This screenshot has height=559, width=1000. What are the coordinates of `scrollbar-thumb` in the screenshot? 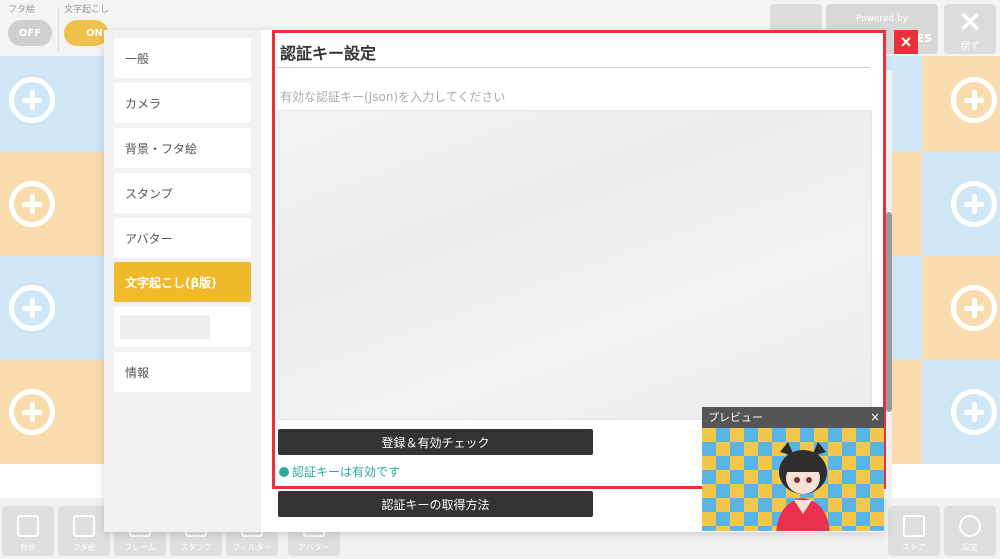 It's located at (889, 312).